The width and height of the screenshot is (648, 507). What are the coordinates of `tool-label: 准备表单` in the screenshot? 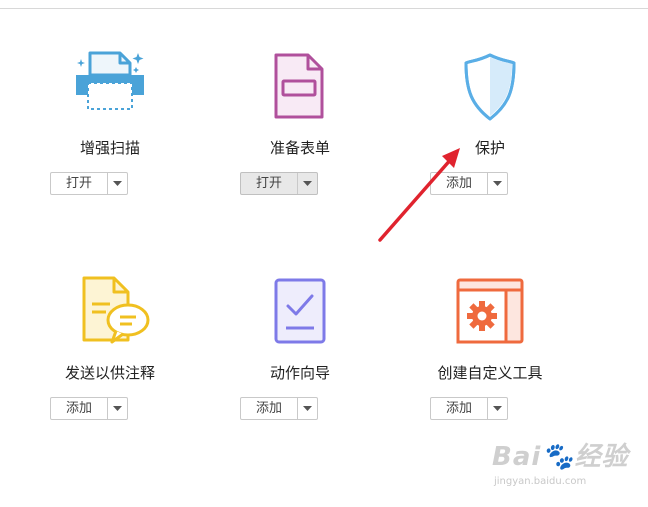 It's located at (299, 148).